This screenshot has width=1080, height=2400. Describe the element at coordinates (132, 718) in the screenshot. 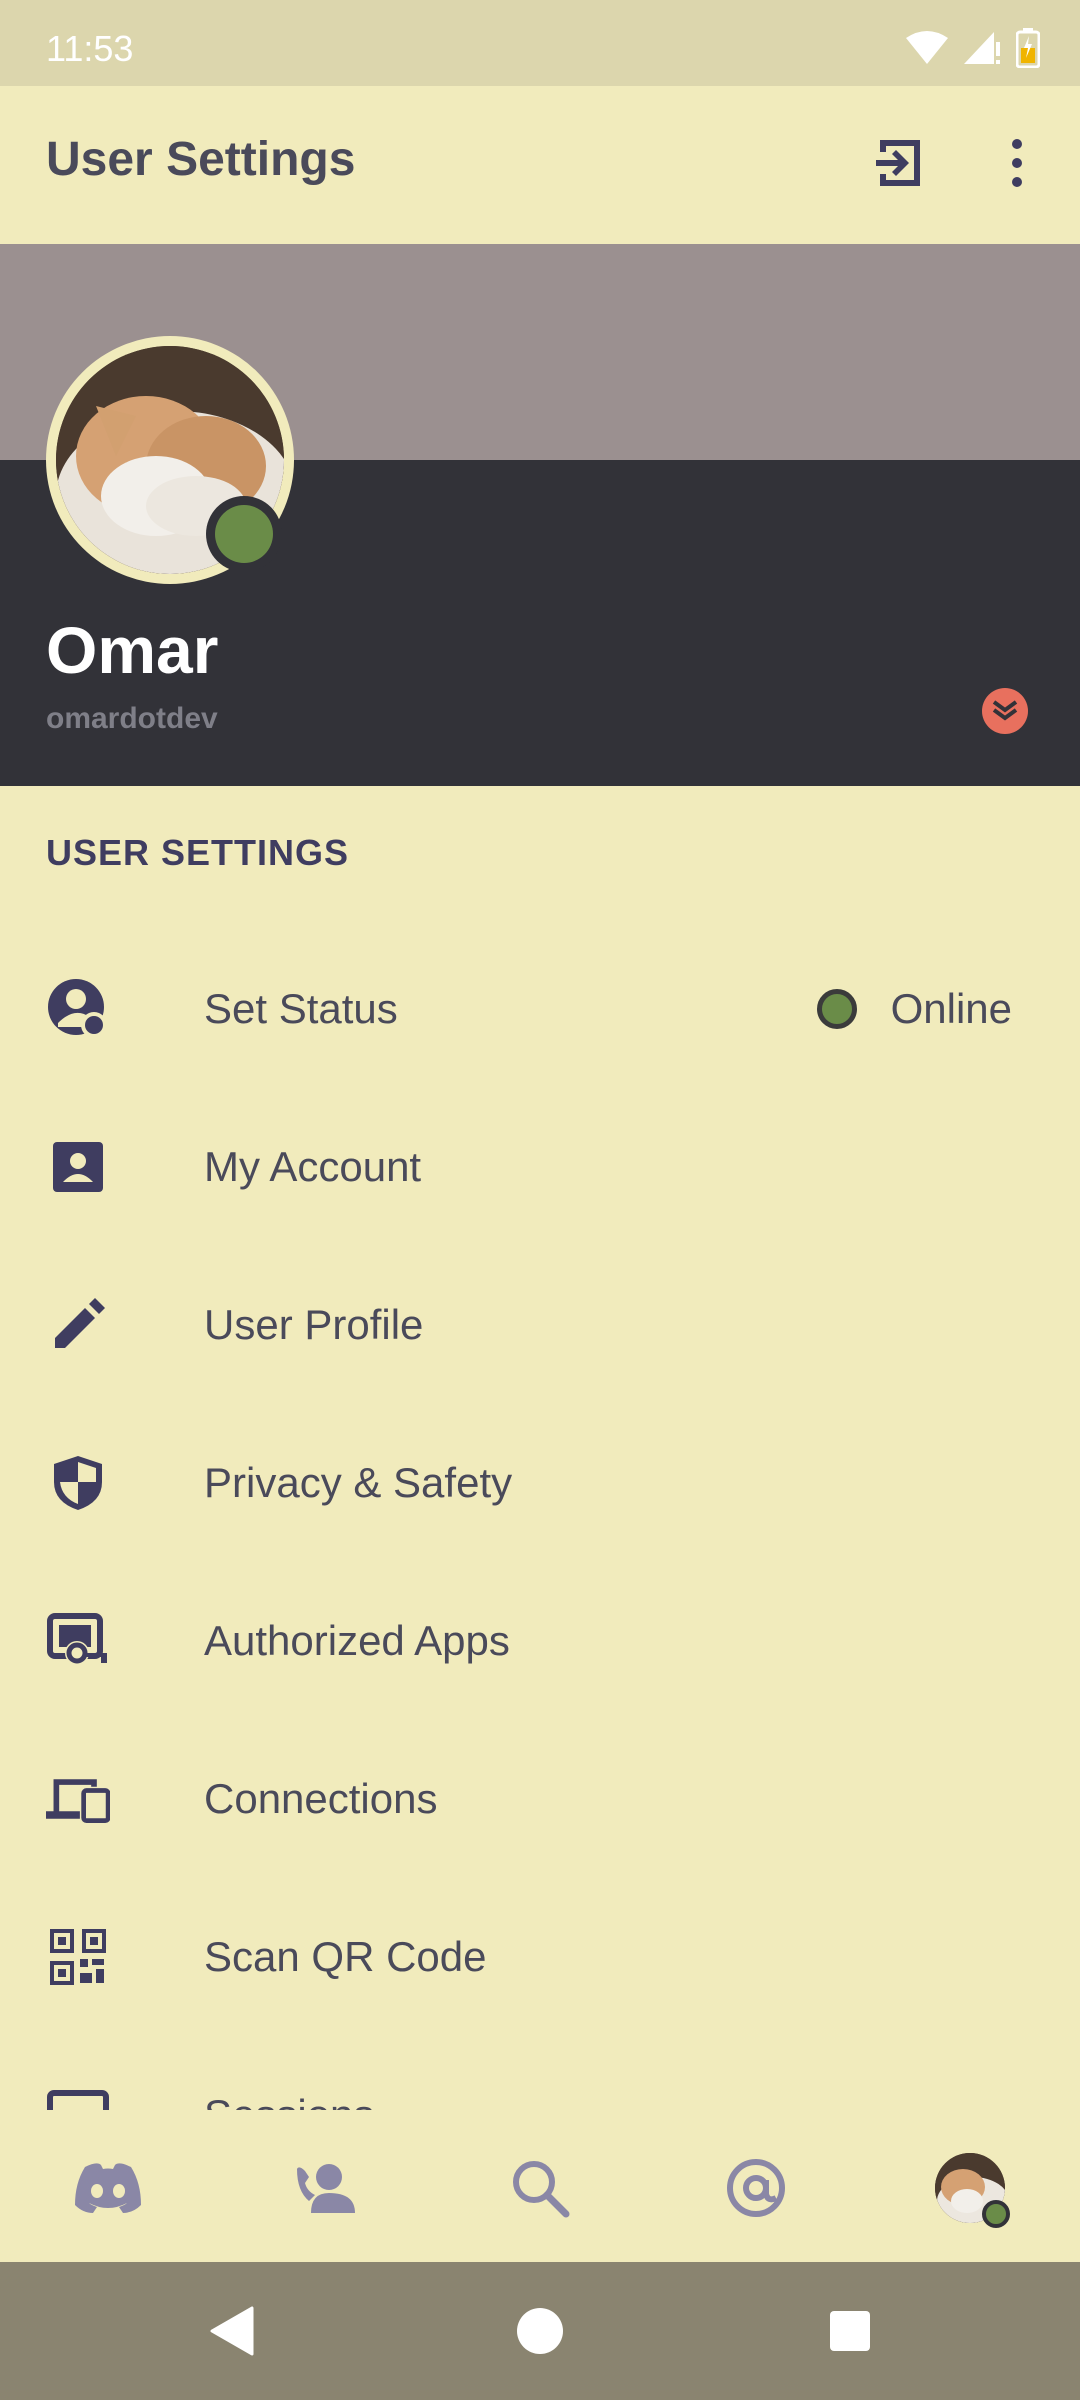

I see `profile-handle: omardotdev` at that location.